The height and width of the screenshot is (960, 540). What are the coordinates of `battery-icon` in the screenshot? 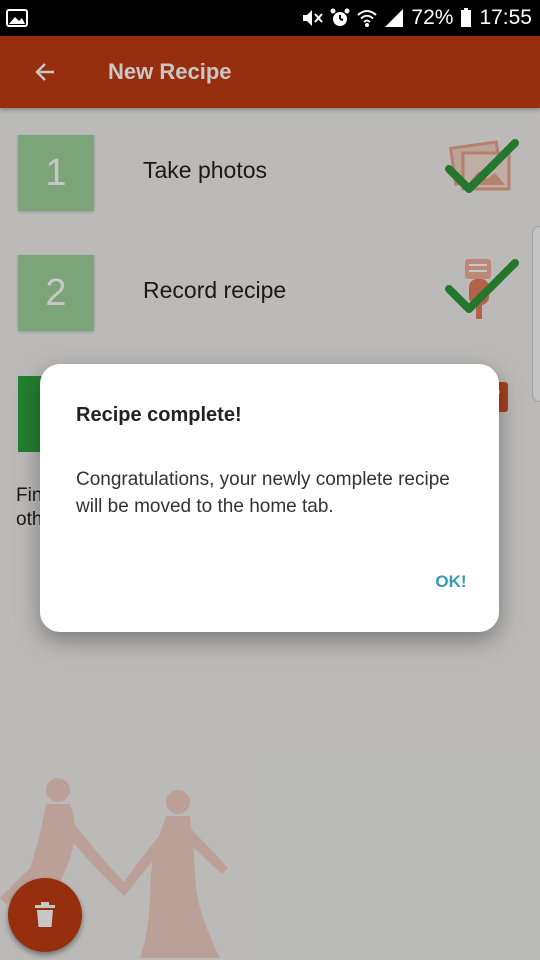 It's located at (466, 18).